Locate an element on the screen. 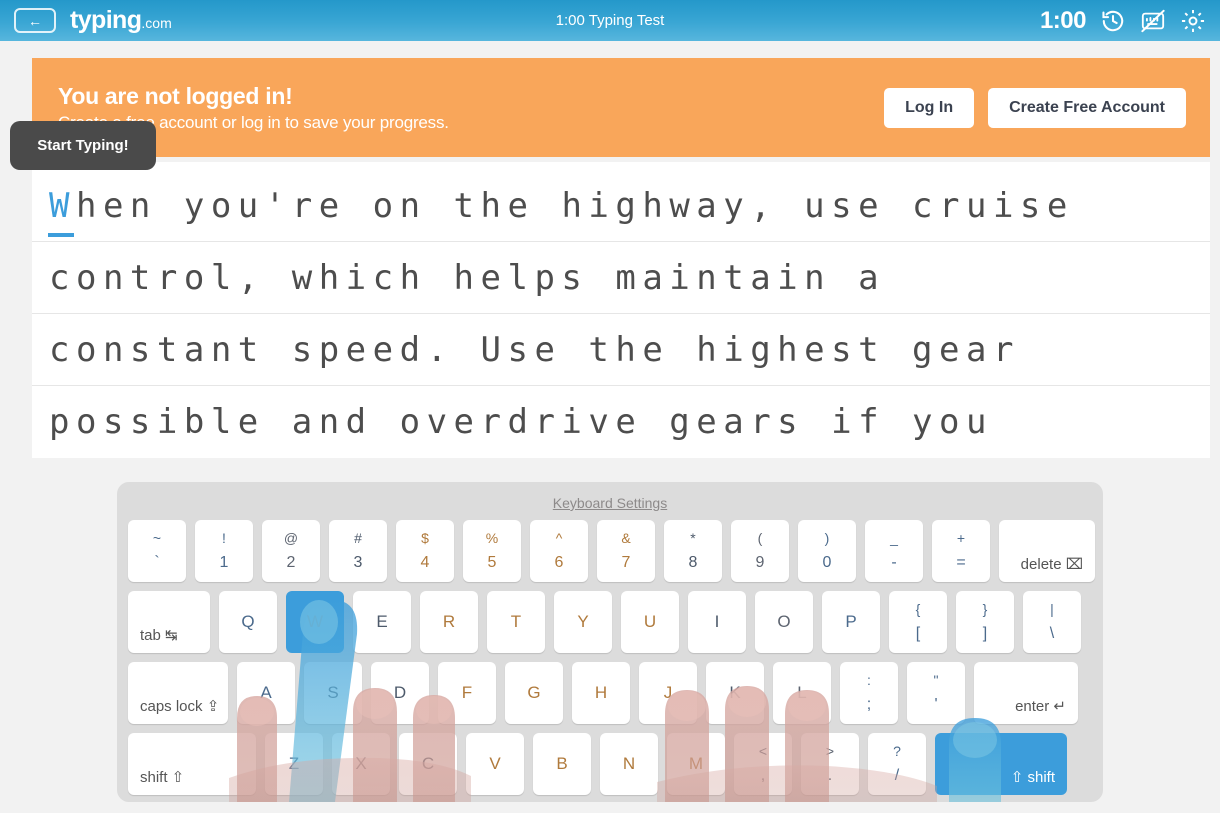 Image resolution: width=1220 pixels, height=813 pixels. key-caps-lock-label: caps lock ⇪ is located at coordinates (180, 706).